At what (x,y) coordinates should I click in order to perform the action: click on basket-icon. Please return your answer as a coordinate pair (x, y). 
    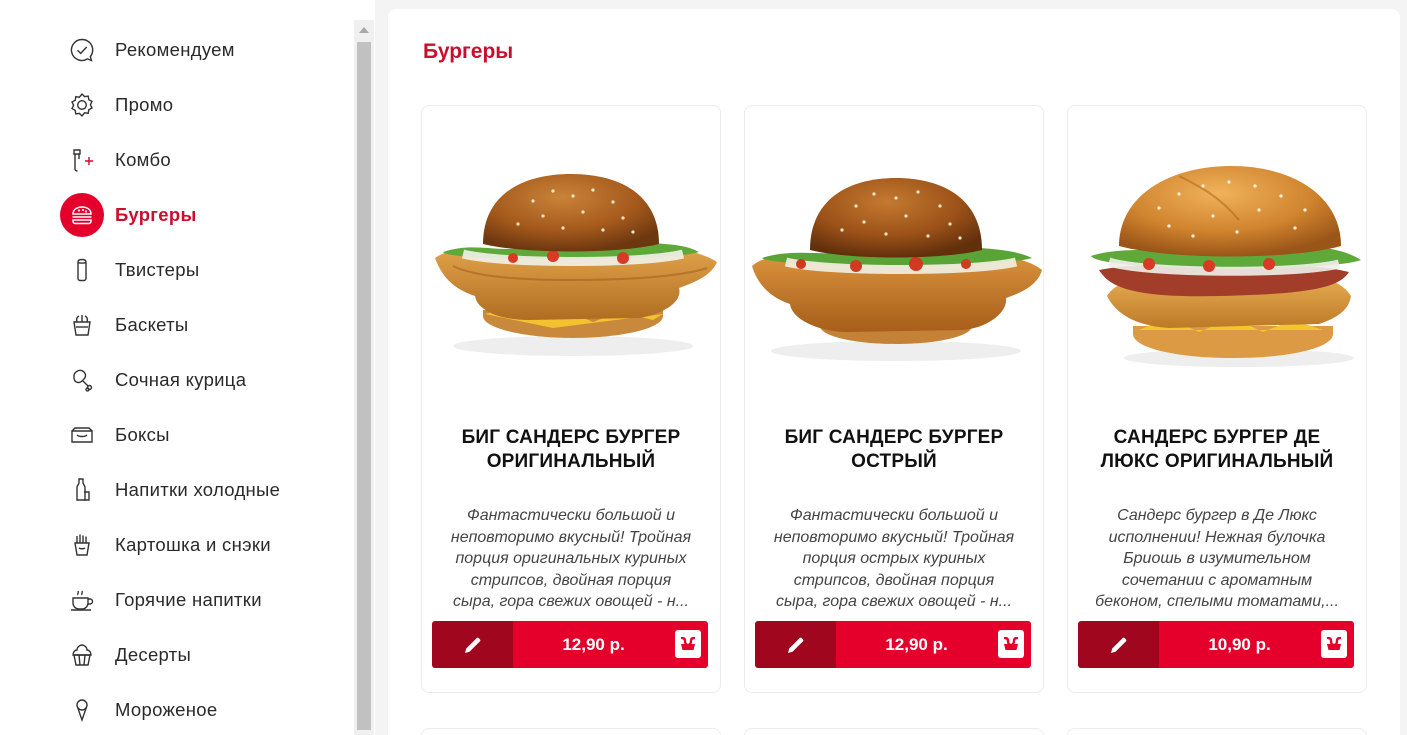
    Looking at the image, I should click on (82, 325).